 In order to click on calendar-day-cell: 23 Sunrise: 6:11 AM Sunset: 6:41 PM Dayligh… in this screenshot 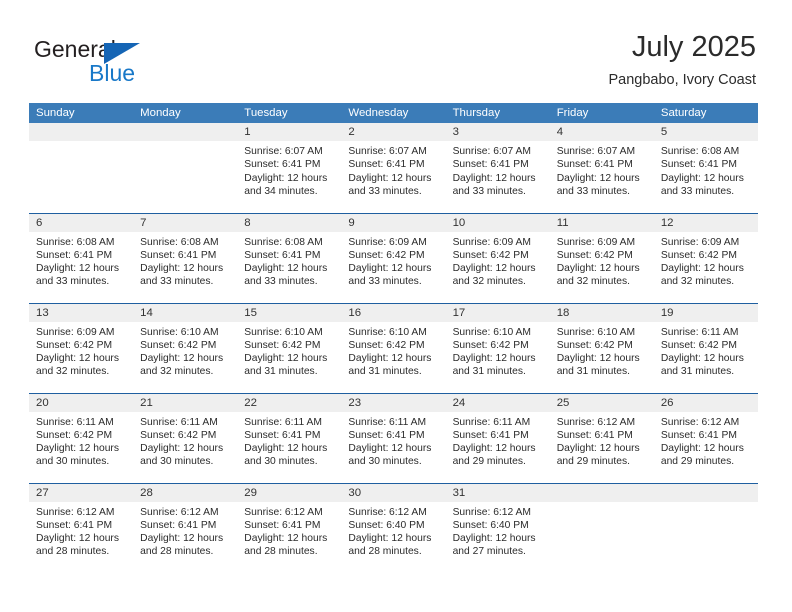, I will do `click(393, 437)`.